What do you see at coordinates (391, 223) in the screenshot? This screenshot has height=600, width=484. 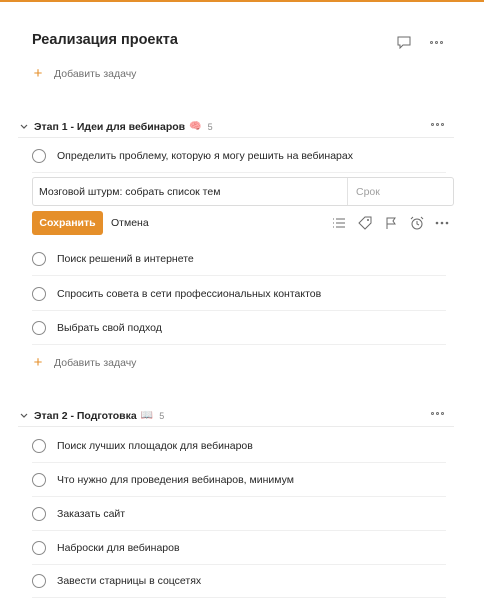 I see `flag-icon` at bounding box center [391, 223].